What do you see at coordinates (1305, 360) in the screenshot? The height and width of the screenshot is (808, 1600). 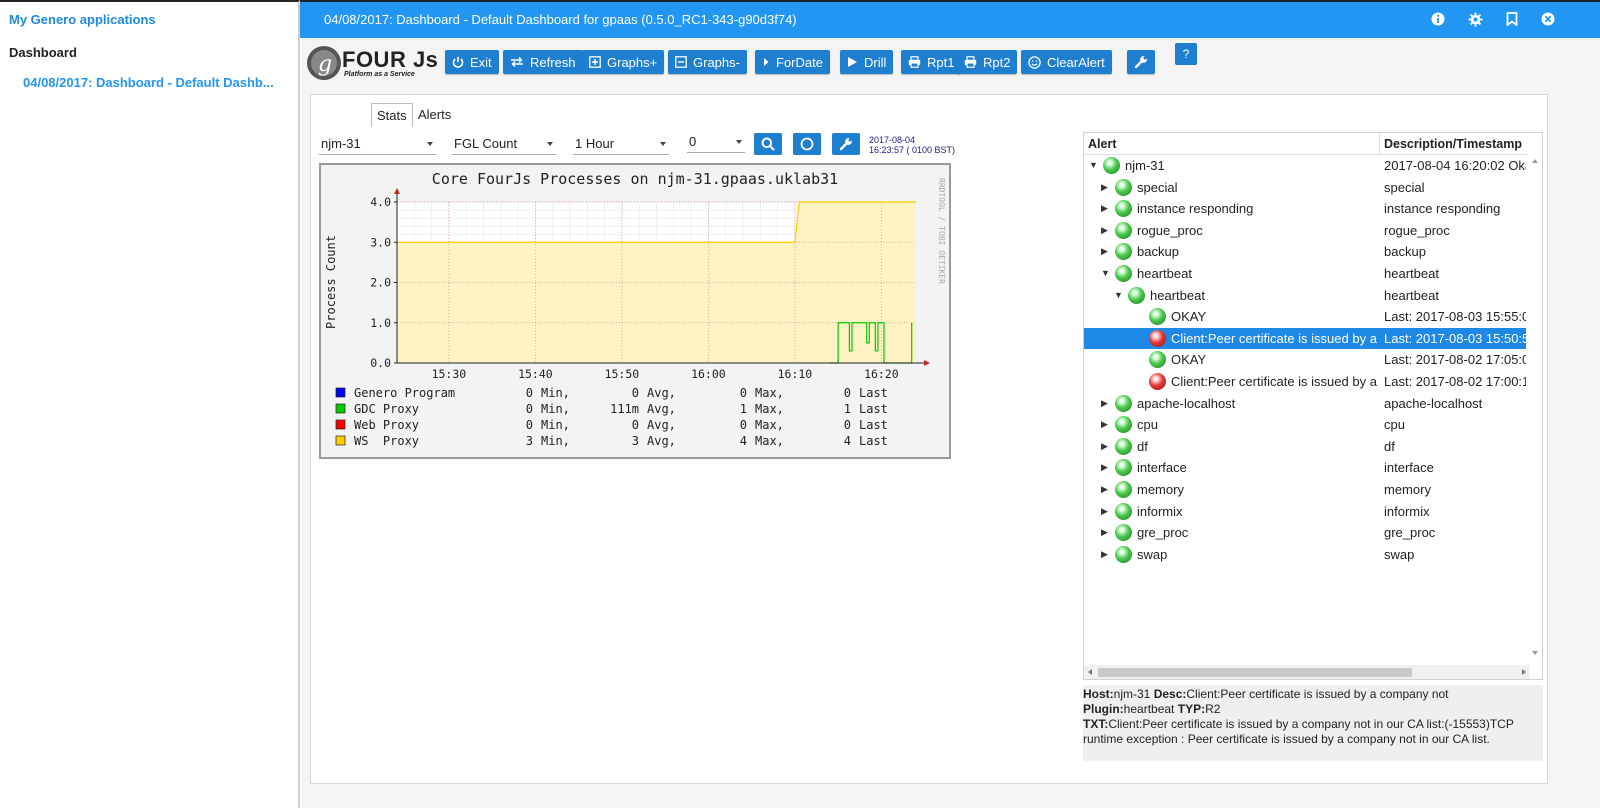 I see `tree-row: OKAY Last: 2017-08-02 17:05:02` at bounding box center [1305, 360].